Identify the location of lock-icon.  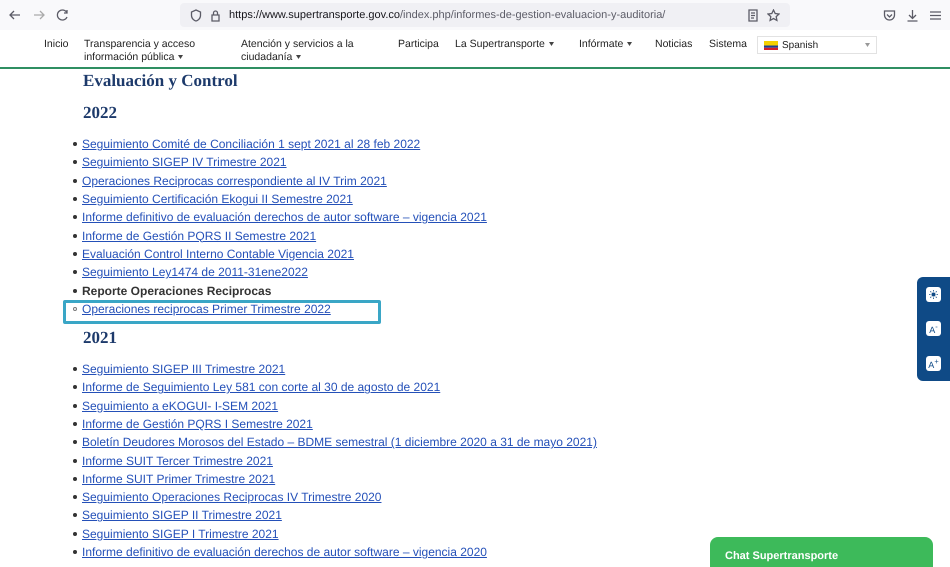
(215, 15).